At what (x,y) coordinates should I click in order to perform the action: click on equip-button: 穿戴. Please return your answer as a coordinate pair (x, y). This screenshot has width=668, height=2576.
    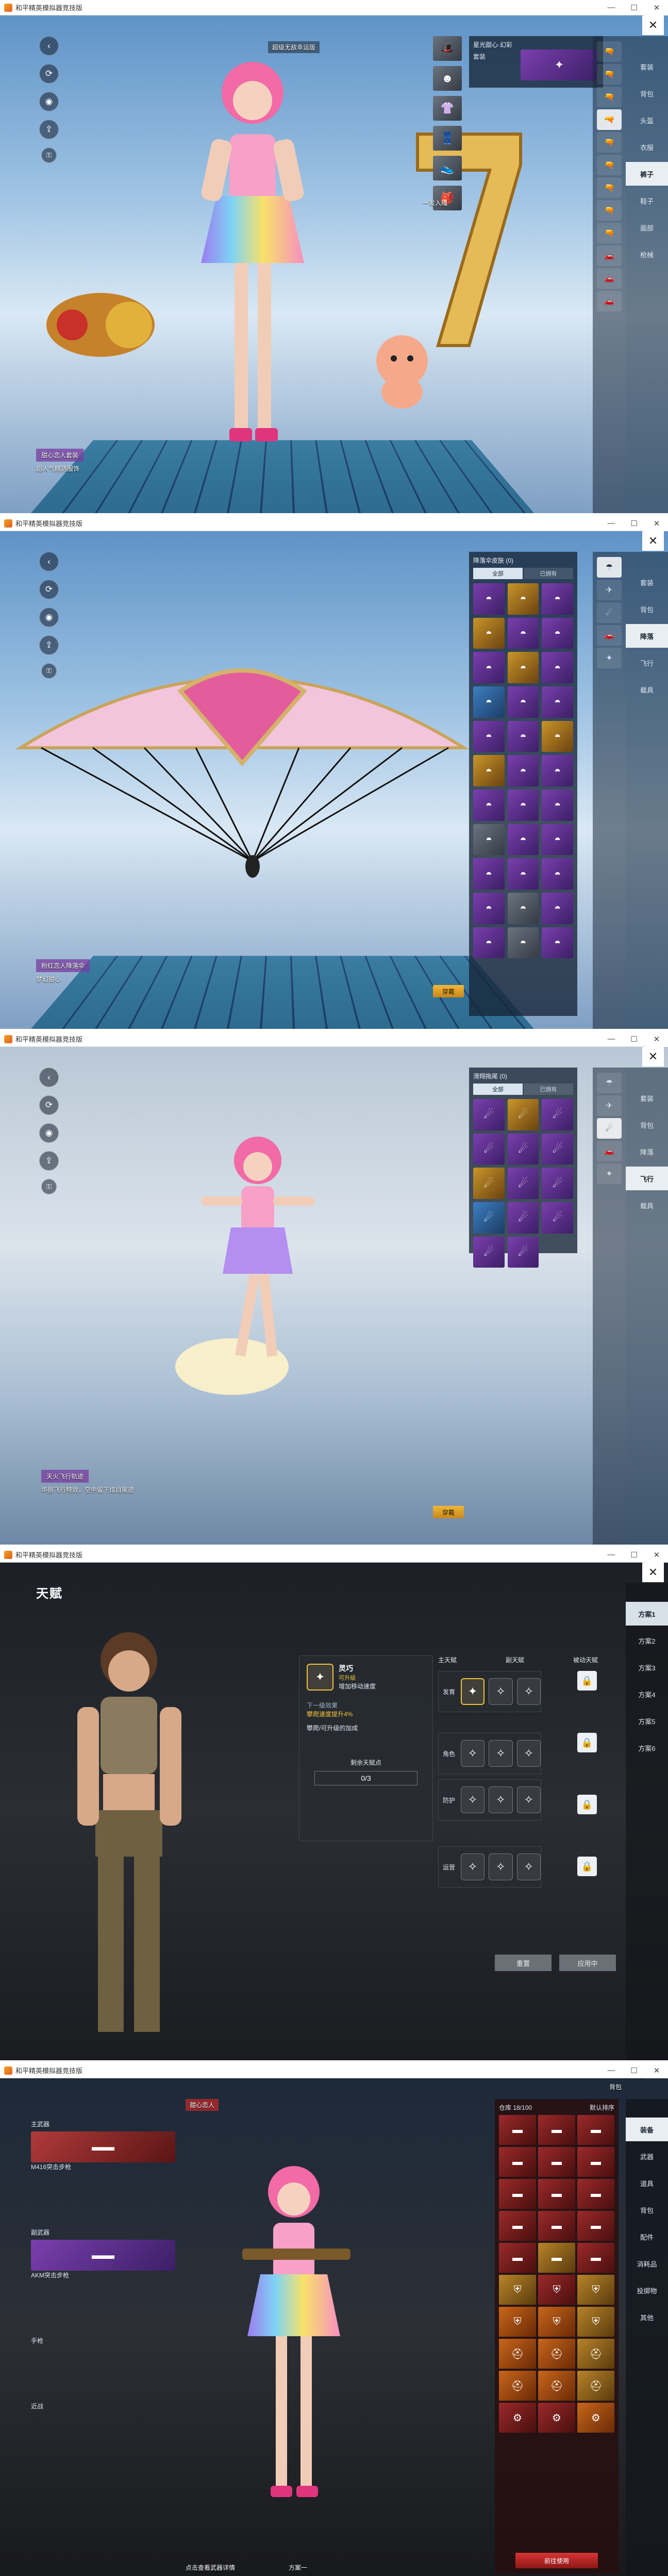
    Looking at the image, I should click on (448, 991).